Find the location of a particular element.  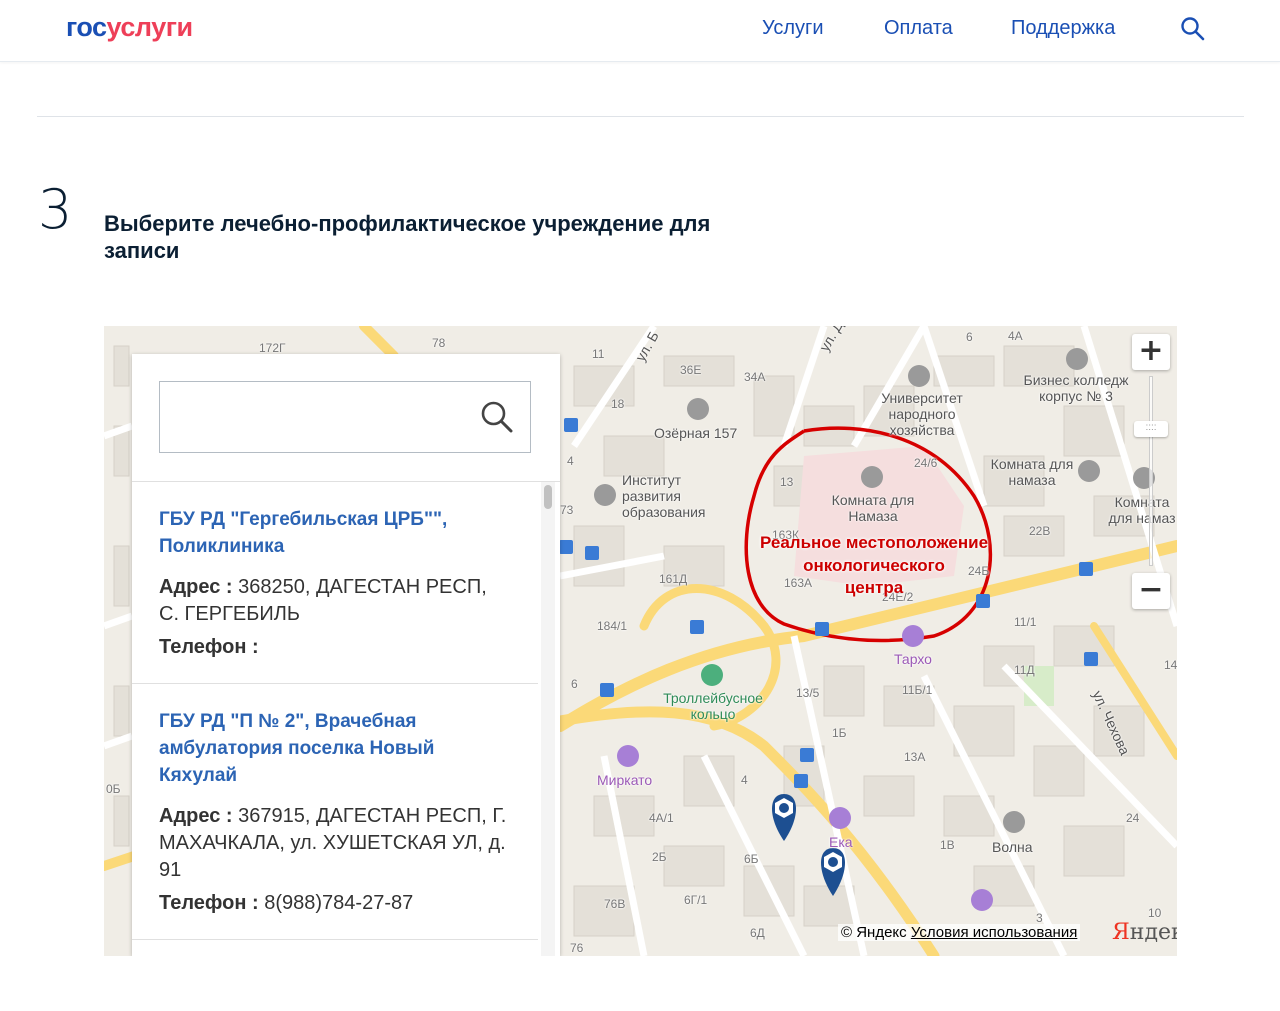

nav-services: Услуги is located at coordinates (793, 28).